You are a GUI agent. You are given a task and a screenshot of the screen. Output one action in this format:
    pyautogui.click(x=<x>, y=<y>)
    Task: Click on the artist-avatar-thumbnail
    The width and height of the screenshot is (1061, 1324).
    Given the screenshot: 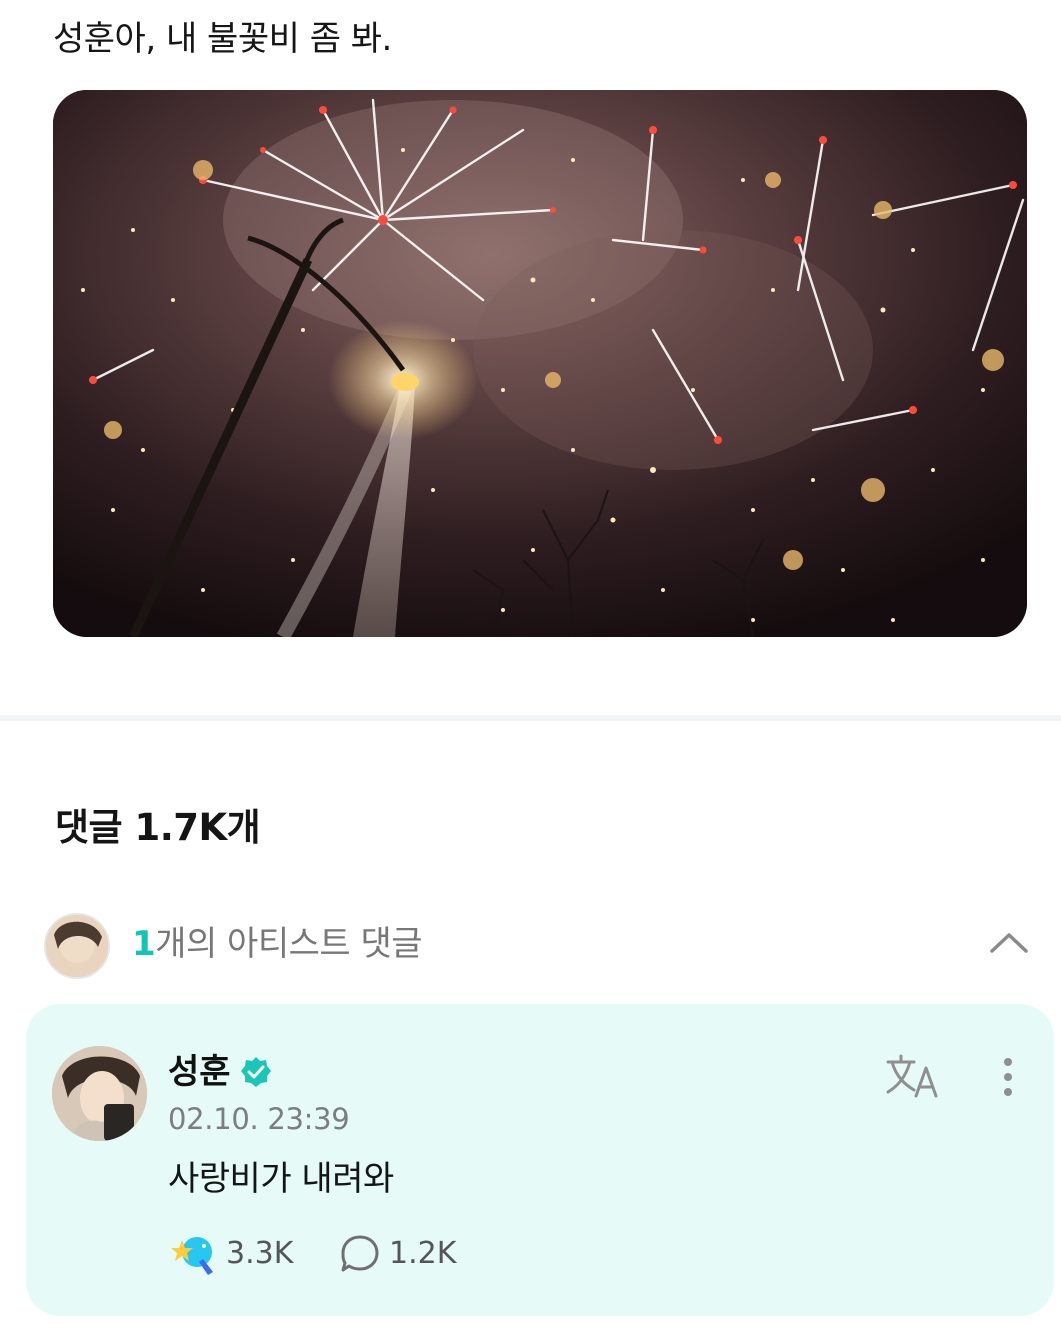 What is the action you would take?
    pyautogui.click(x=77, y=946)
    